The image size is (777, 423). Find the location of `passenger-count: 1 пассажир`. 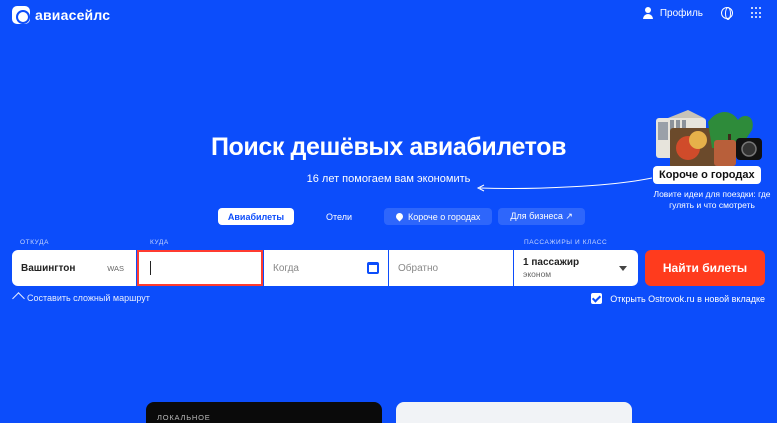

passenger-count: 1 пассажир is located at coordinates (551, 262).